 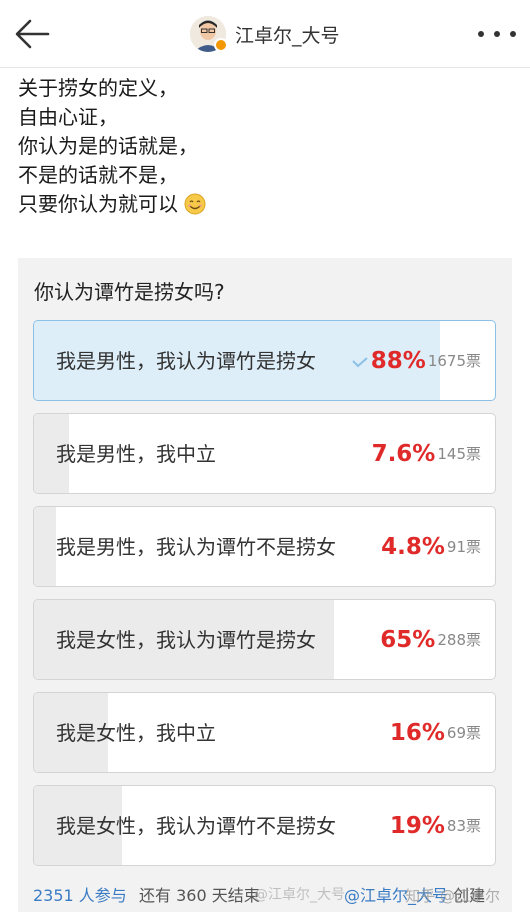 I want to click on back-arrow-icon, so click(x=32, y=34).